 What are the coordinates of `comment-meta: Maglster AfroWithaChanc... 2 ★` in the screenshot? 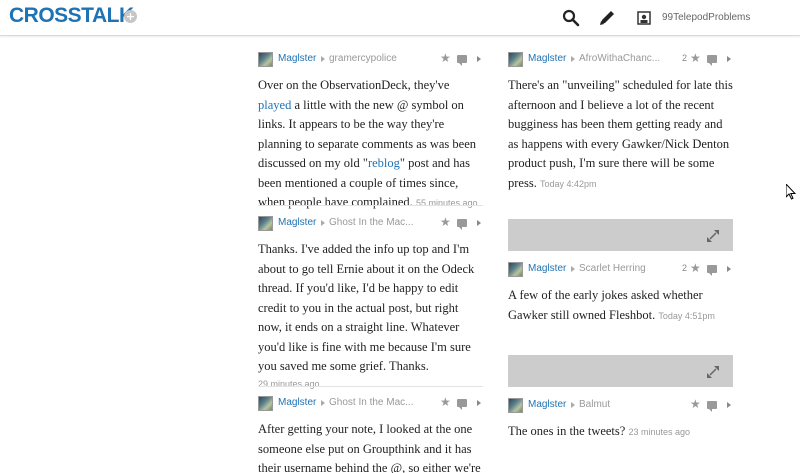 It's located at (620, 59).